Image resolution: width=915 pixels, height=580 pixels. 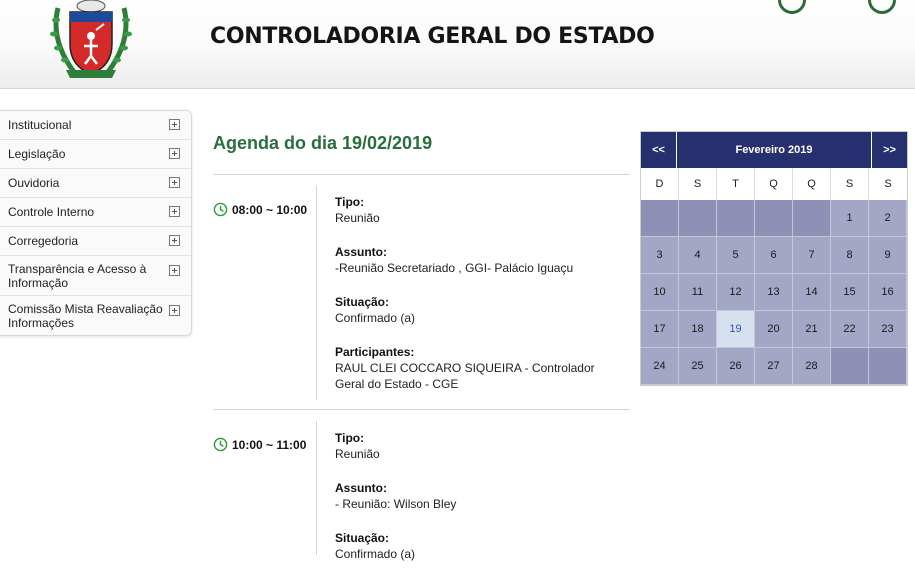 What do you see at coordinates (774, 329) in the screenshot?
I see `calendar-day: 20` at bounding box center [774, 329].